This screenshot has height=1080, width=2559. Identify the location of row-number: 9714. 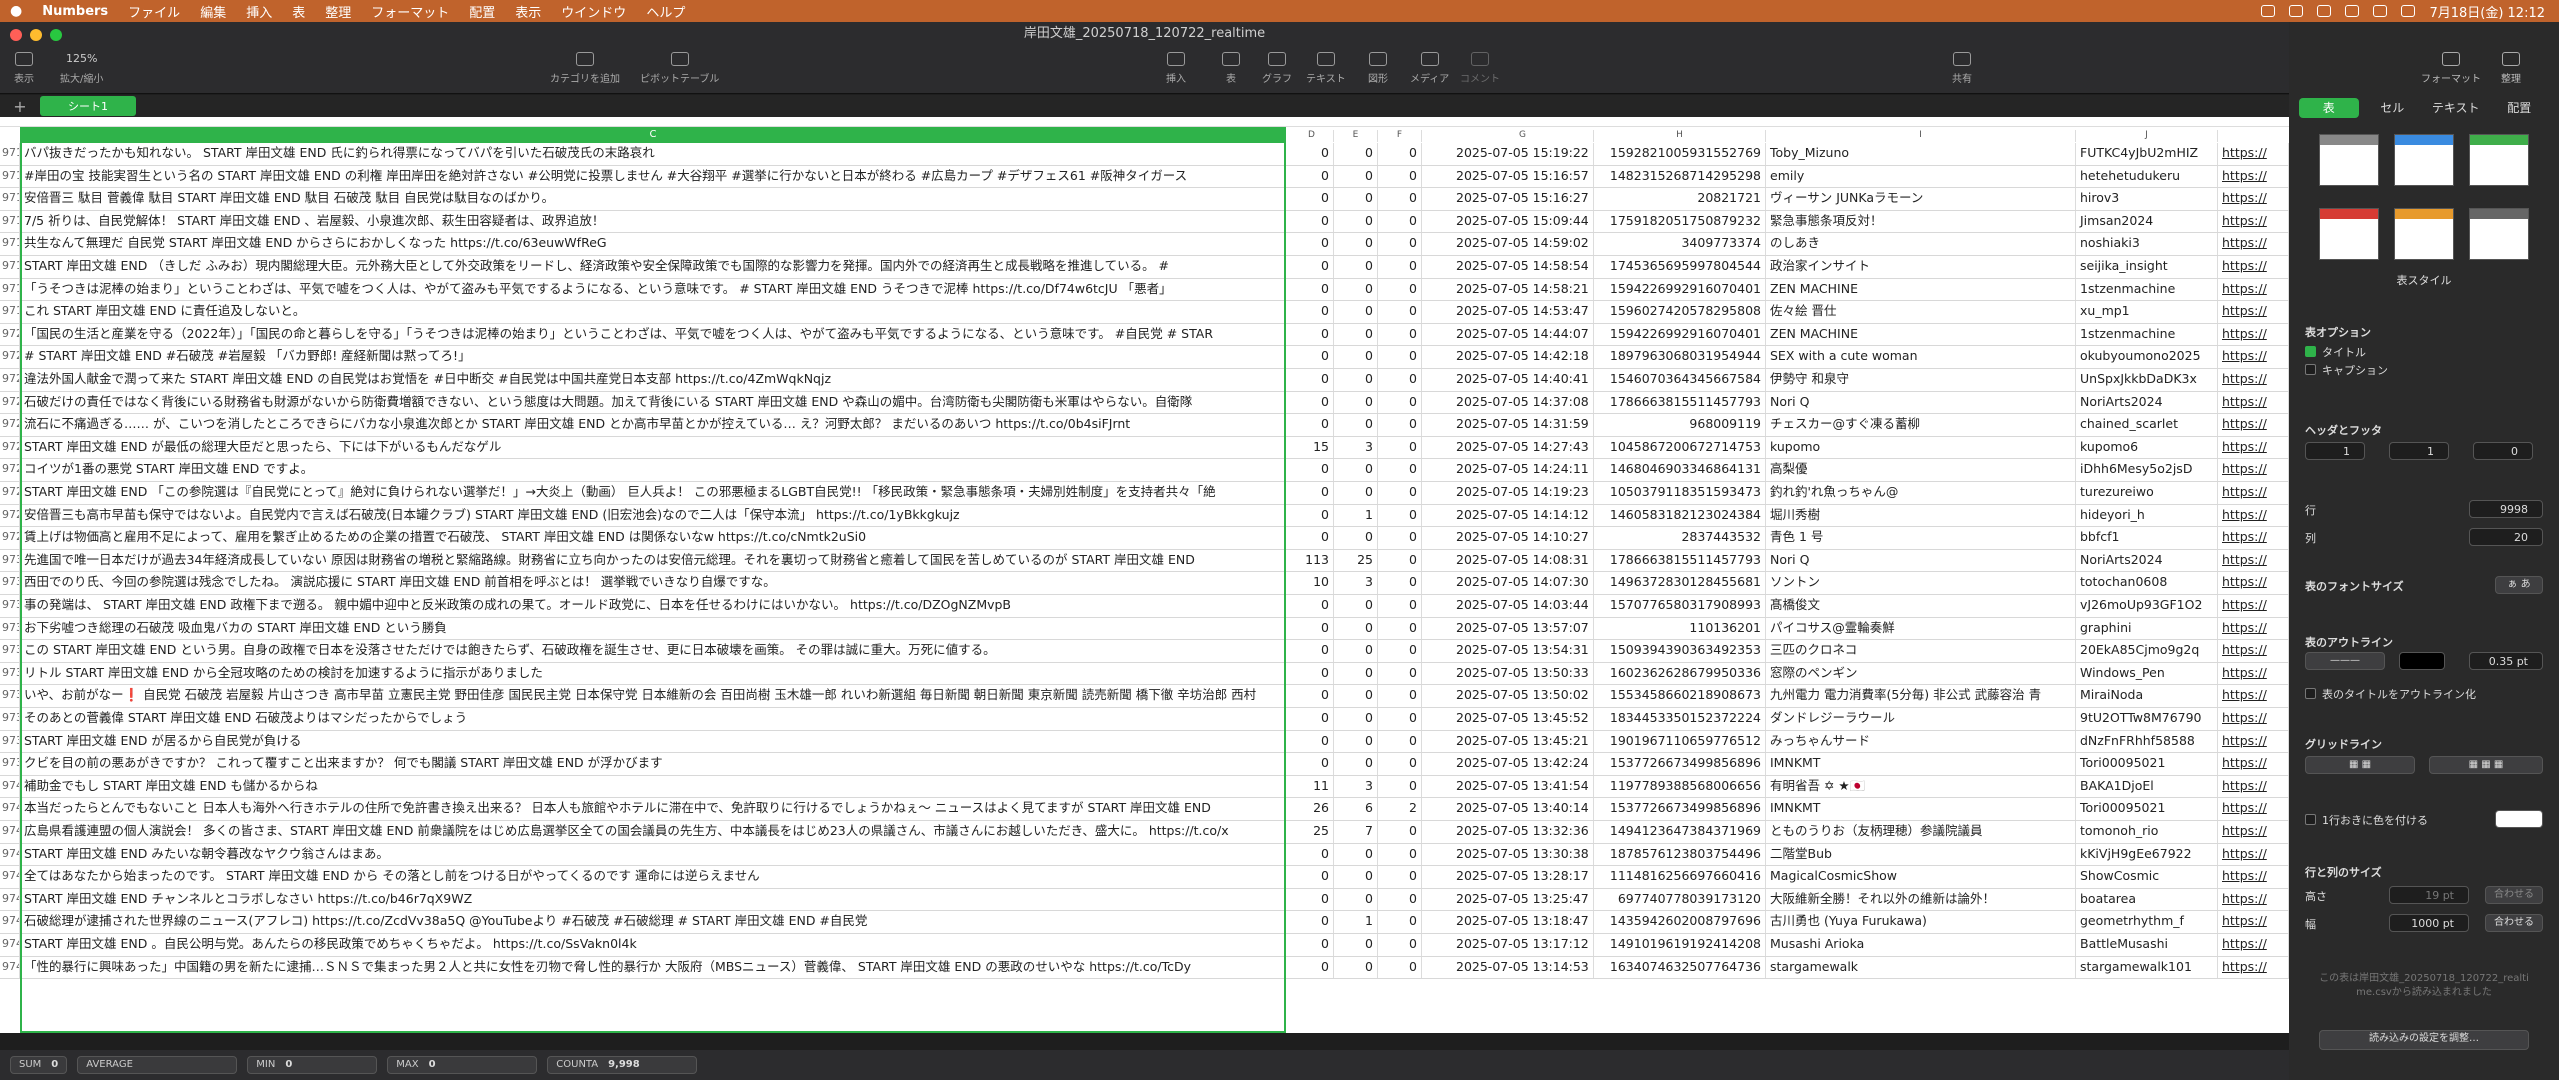
(10, 199).